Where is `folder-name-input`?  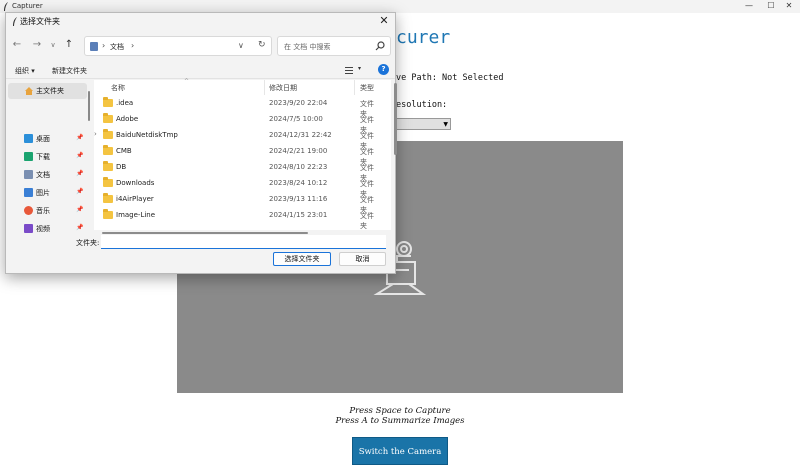 folder-name-input is located at coordinates (243, 242).